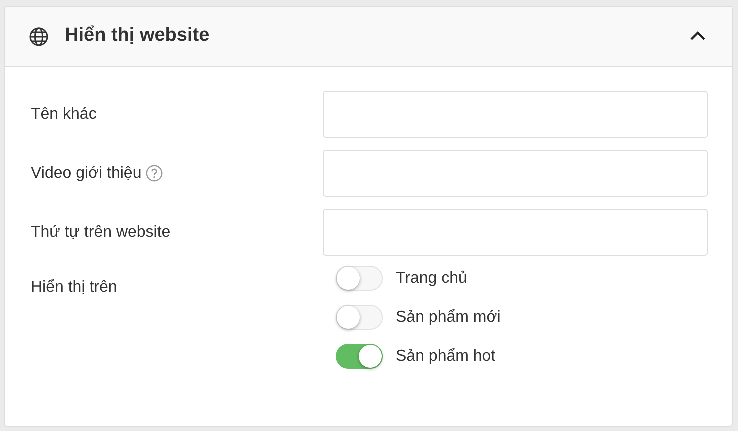 The image size is (738, 431). Describe the element at coordinates (101, 232) in the screenshot. I see `field-label: Thứ tự trên website` at that location.